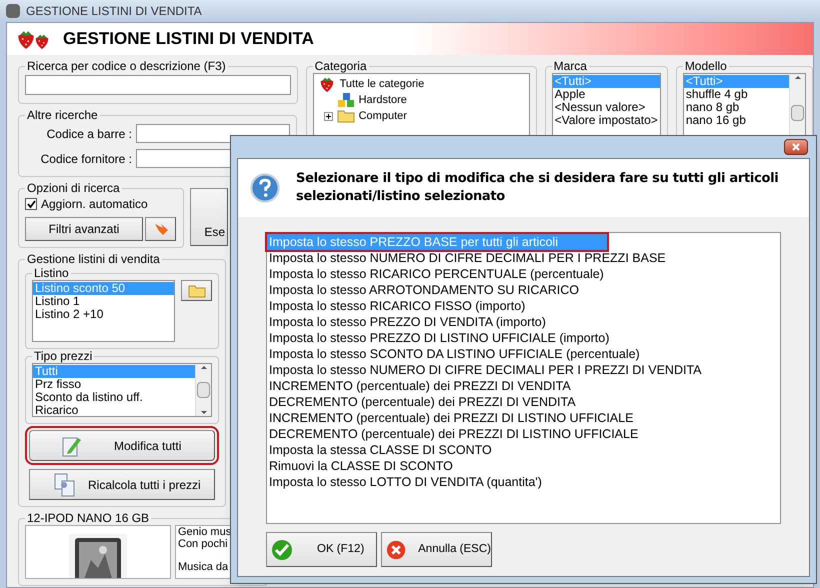 The height and width of the screenshot is (588, 820). I want to click on group-label: Opzioni di ricerca, so click(73, 188).